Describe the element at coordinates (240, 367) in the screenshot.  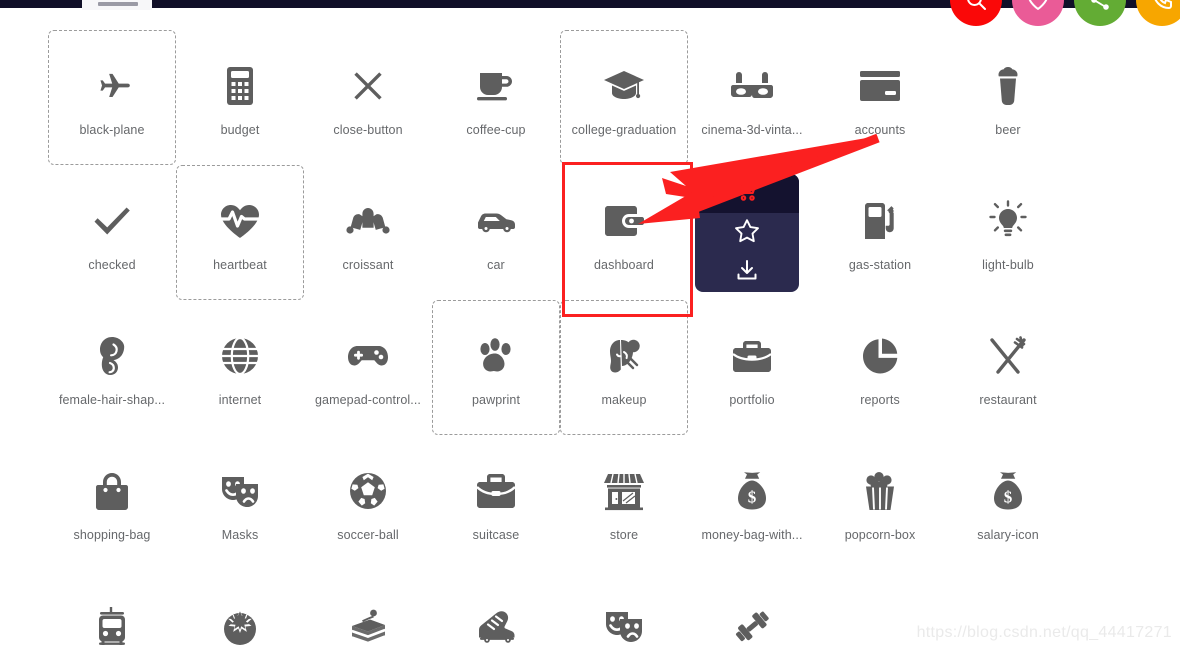
I see `icon-cell-internet: internet` at that location.